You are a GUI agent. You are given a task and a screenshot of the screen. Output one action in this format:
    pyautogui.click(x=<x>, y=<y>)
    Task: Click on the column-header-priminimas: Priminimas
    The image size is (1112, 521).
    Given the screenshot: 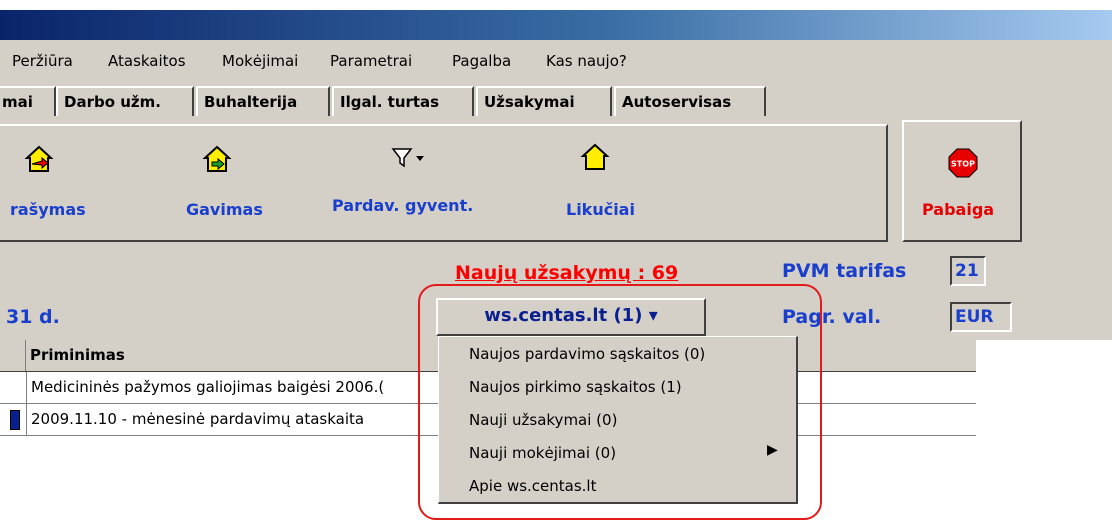 What is the action you would take?
    pyautogui.click(x=75, y=355)
    